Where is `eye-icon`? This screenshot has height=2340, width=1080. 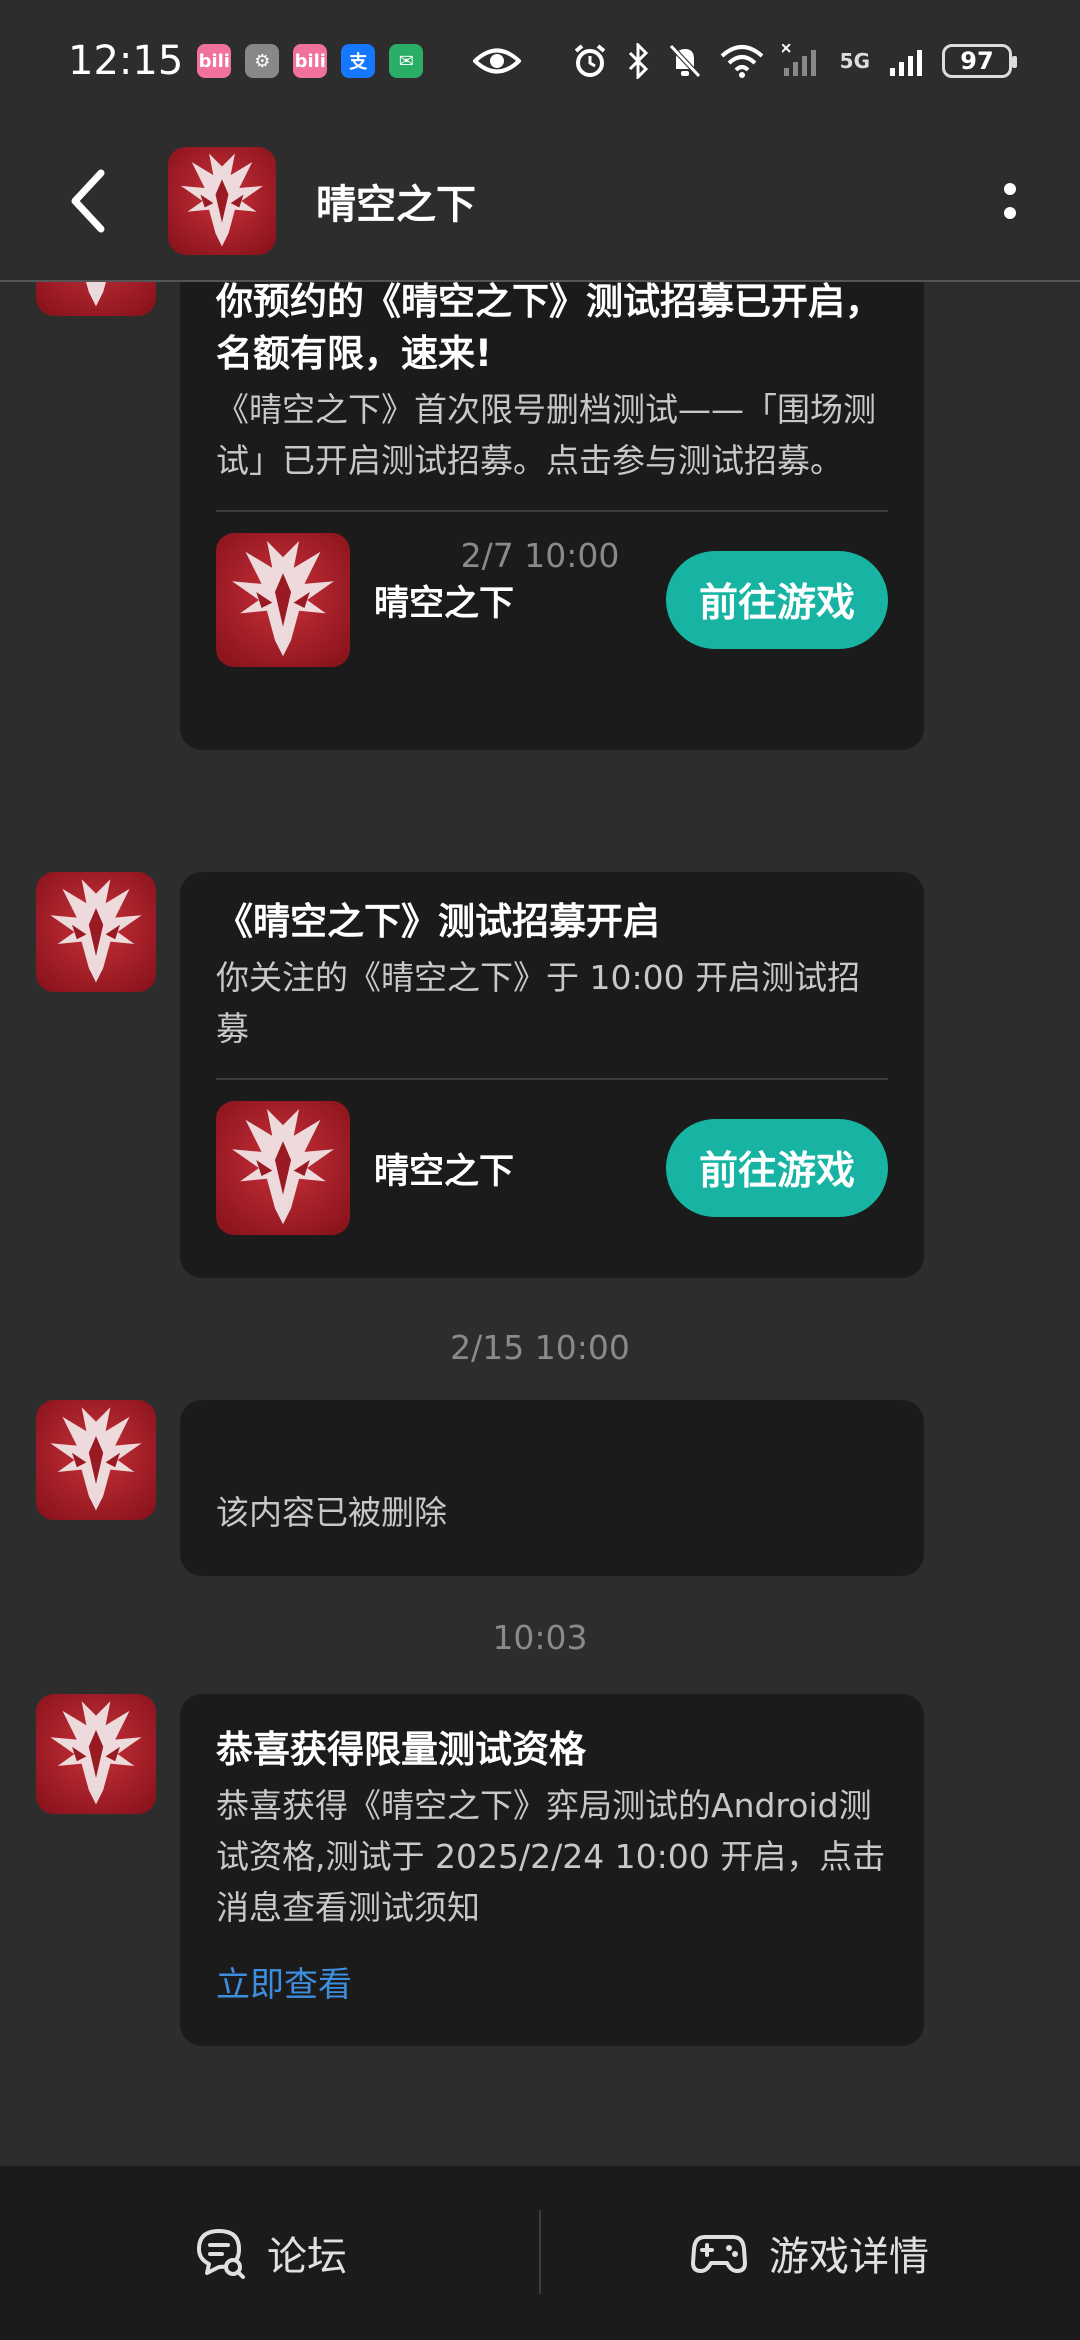 eye-icon is located at coordinates (497, 61).